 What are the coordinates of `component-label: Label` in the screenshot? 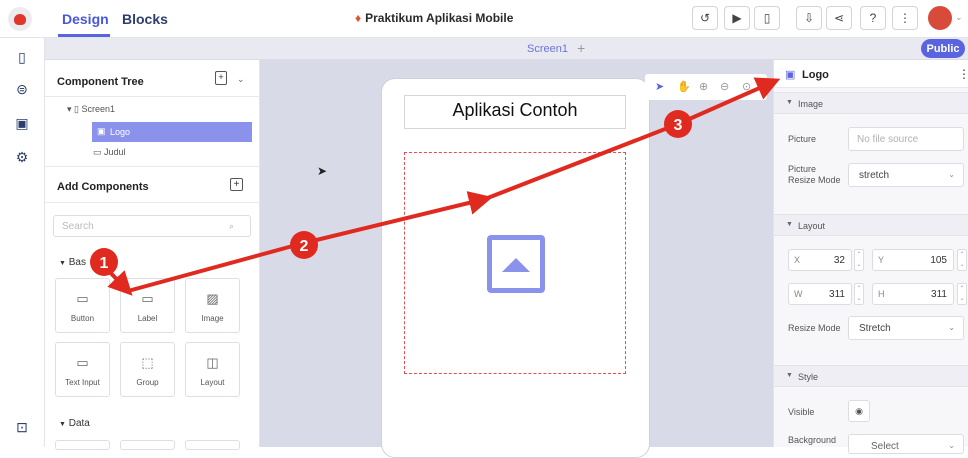 It's located at (147, 318).